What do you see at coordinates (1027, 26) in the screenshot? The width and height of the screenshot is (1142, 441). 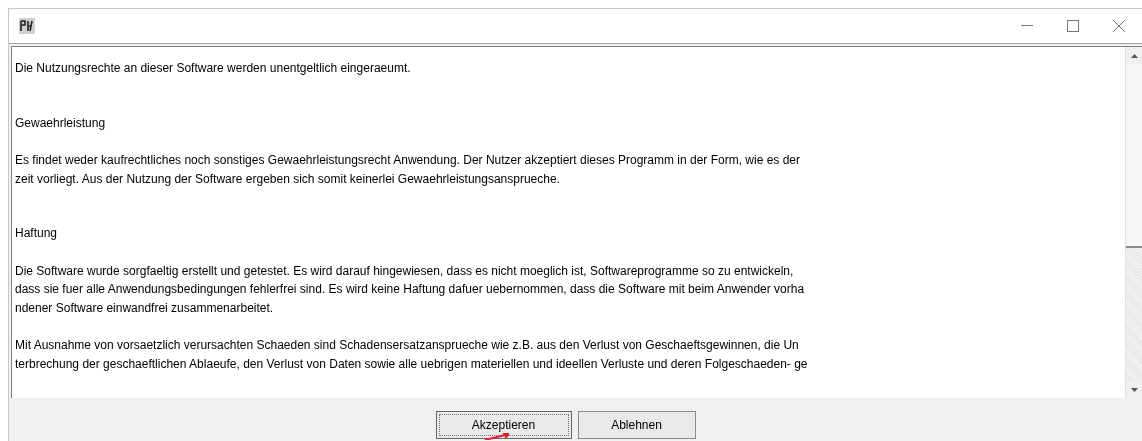 I see `minimize-icon` at bounding box center [1027, 26].